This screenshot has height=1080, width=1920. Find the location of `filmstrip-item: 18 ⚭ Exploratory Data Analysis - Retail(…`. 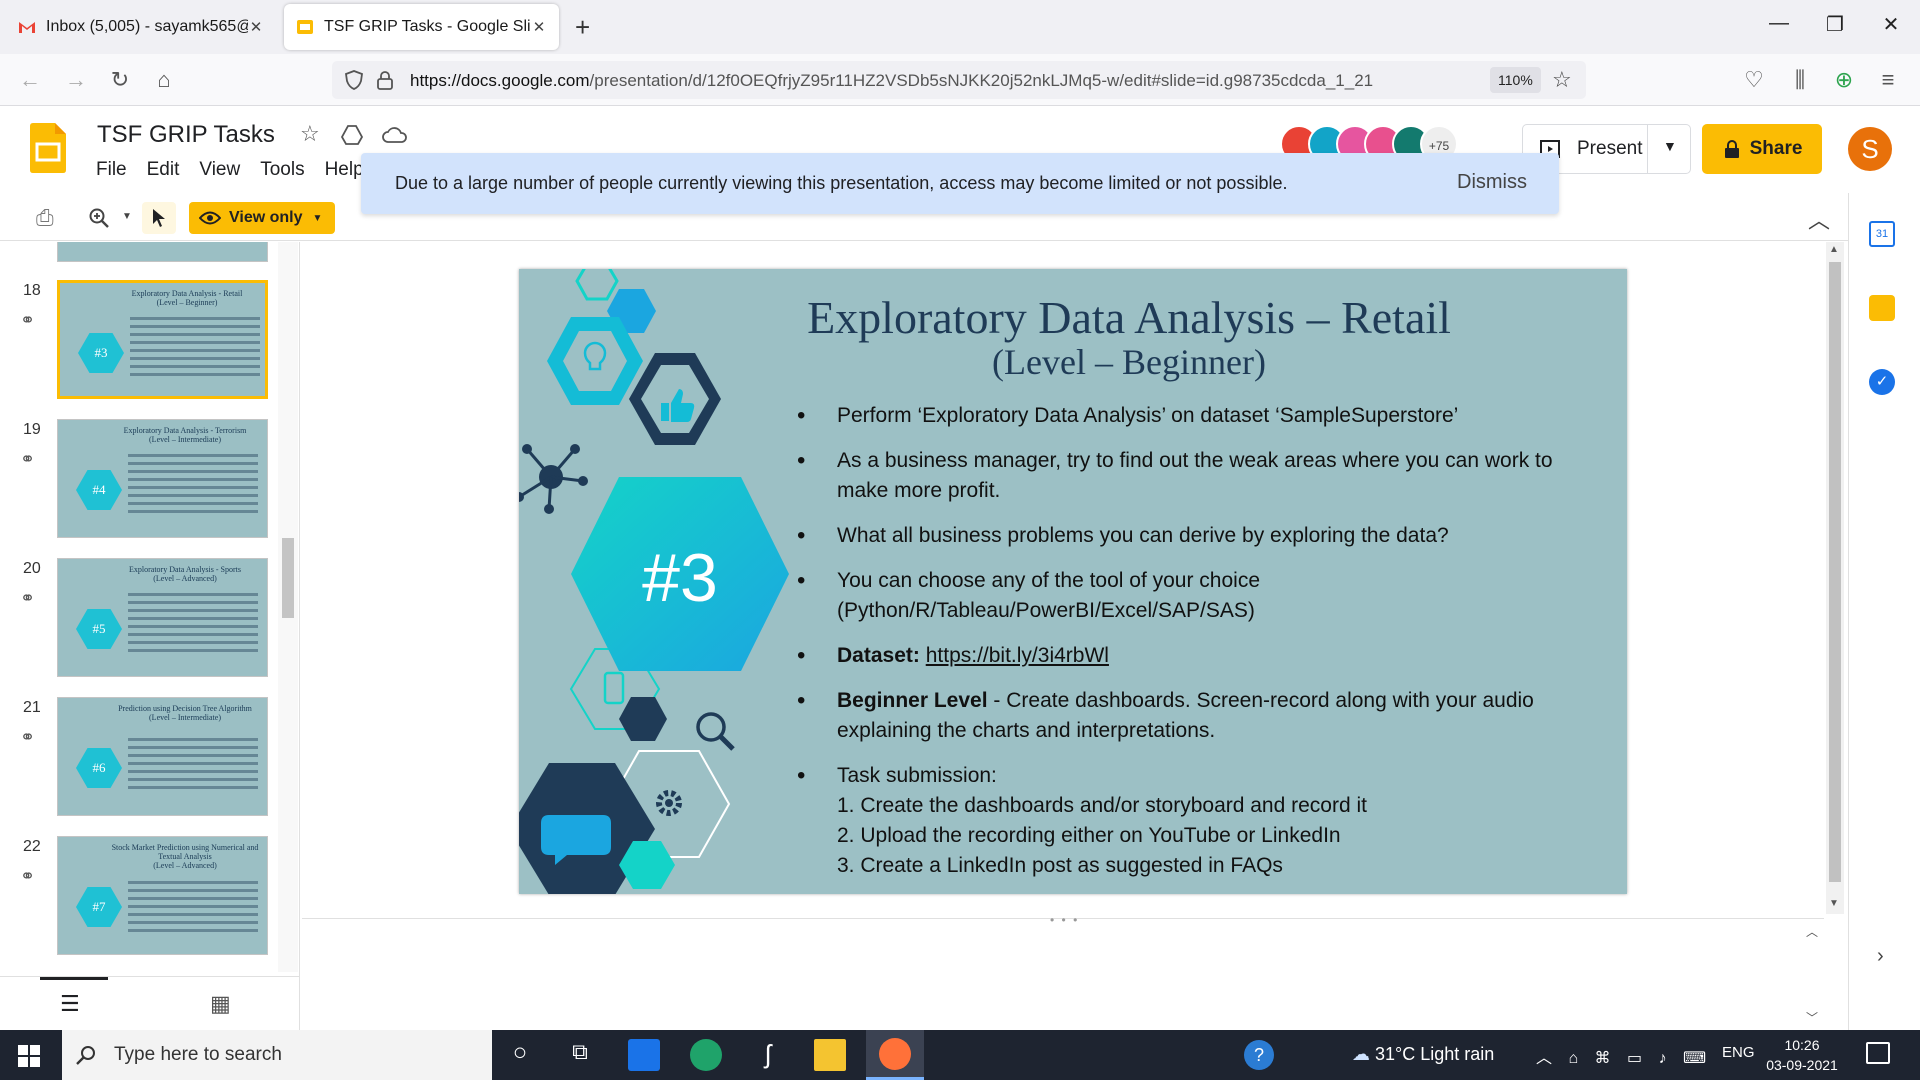

filmstrip-item: 18 ⚭ Exploratory Data Analysis - Retail(… is located at coordinates (142, 349).